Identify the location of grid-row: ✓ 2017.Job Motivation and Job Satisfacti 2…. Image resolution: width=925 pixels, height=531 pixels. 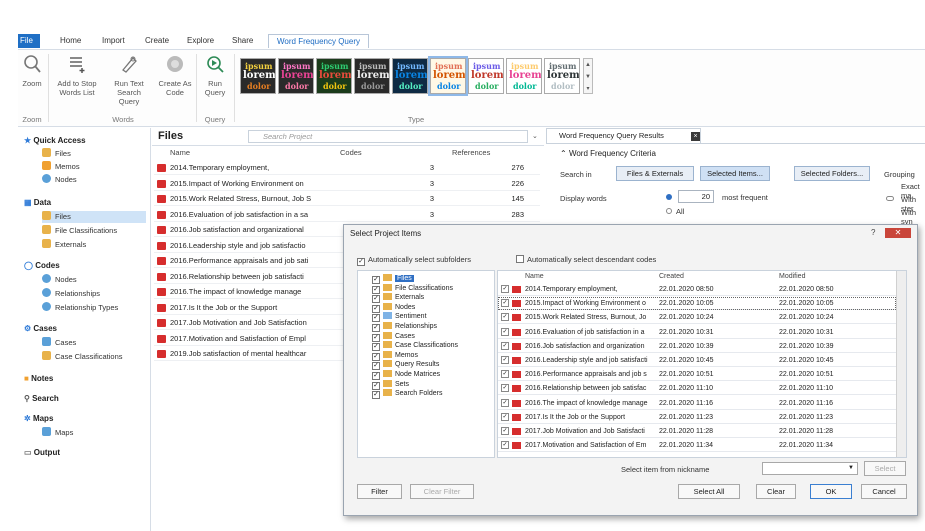
(697, 431).